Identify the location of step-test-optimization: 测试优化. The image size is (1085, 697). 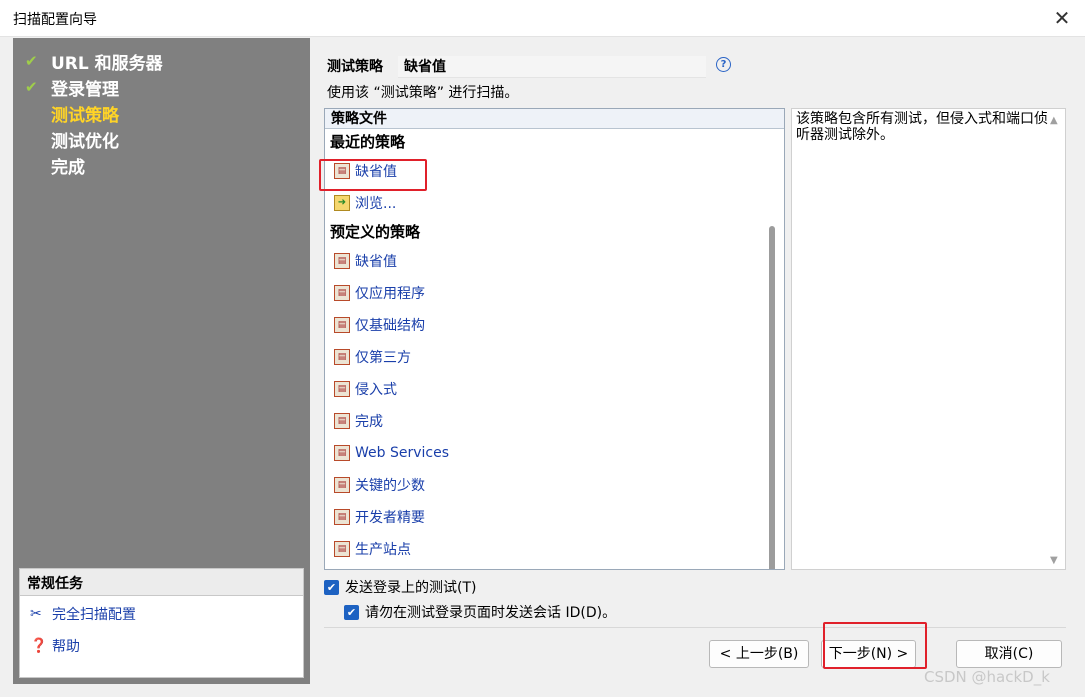
(94, 139).